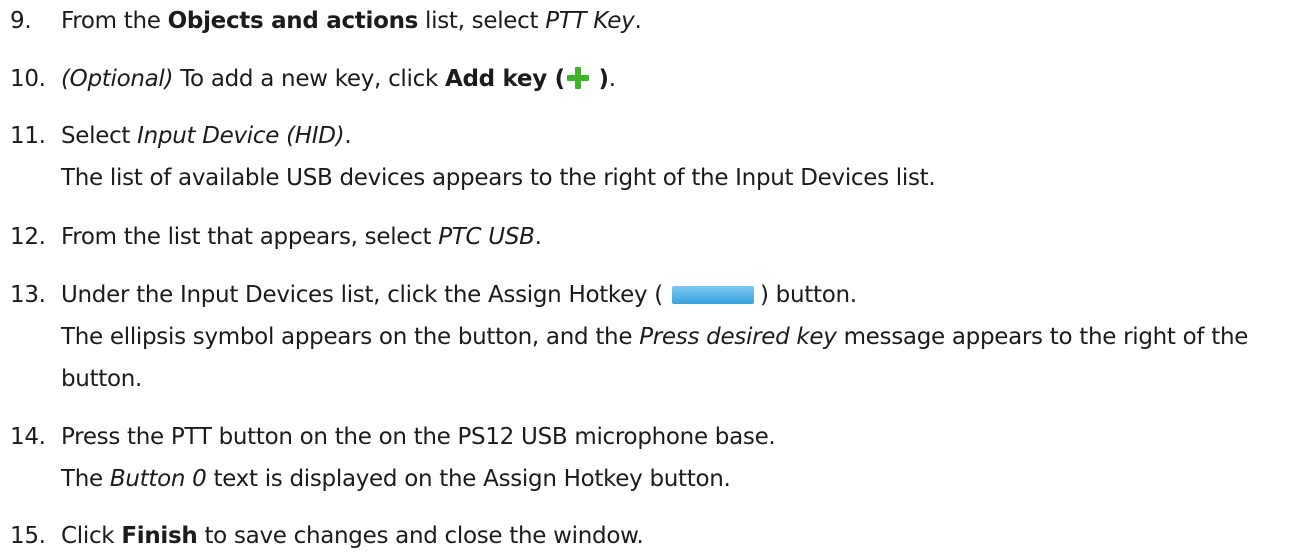  Describe the element at coordinates (486, 237) in the screenshot. I see `ptc-usb-label: PTC USB` at that location.